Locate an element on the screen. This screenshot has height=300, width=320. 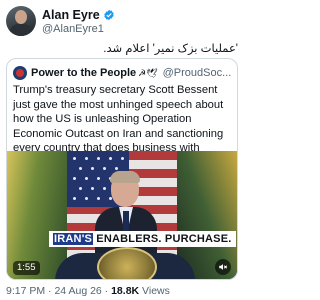
post-metadata: 9:17 PM · 24 Aug 26 · 18.8K Views is located at coordinates (88, 291).